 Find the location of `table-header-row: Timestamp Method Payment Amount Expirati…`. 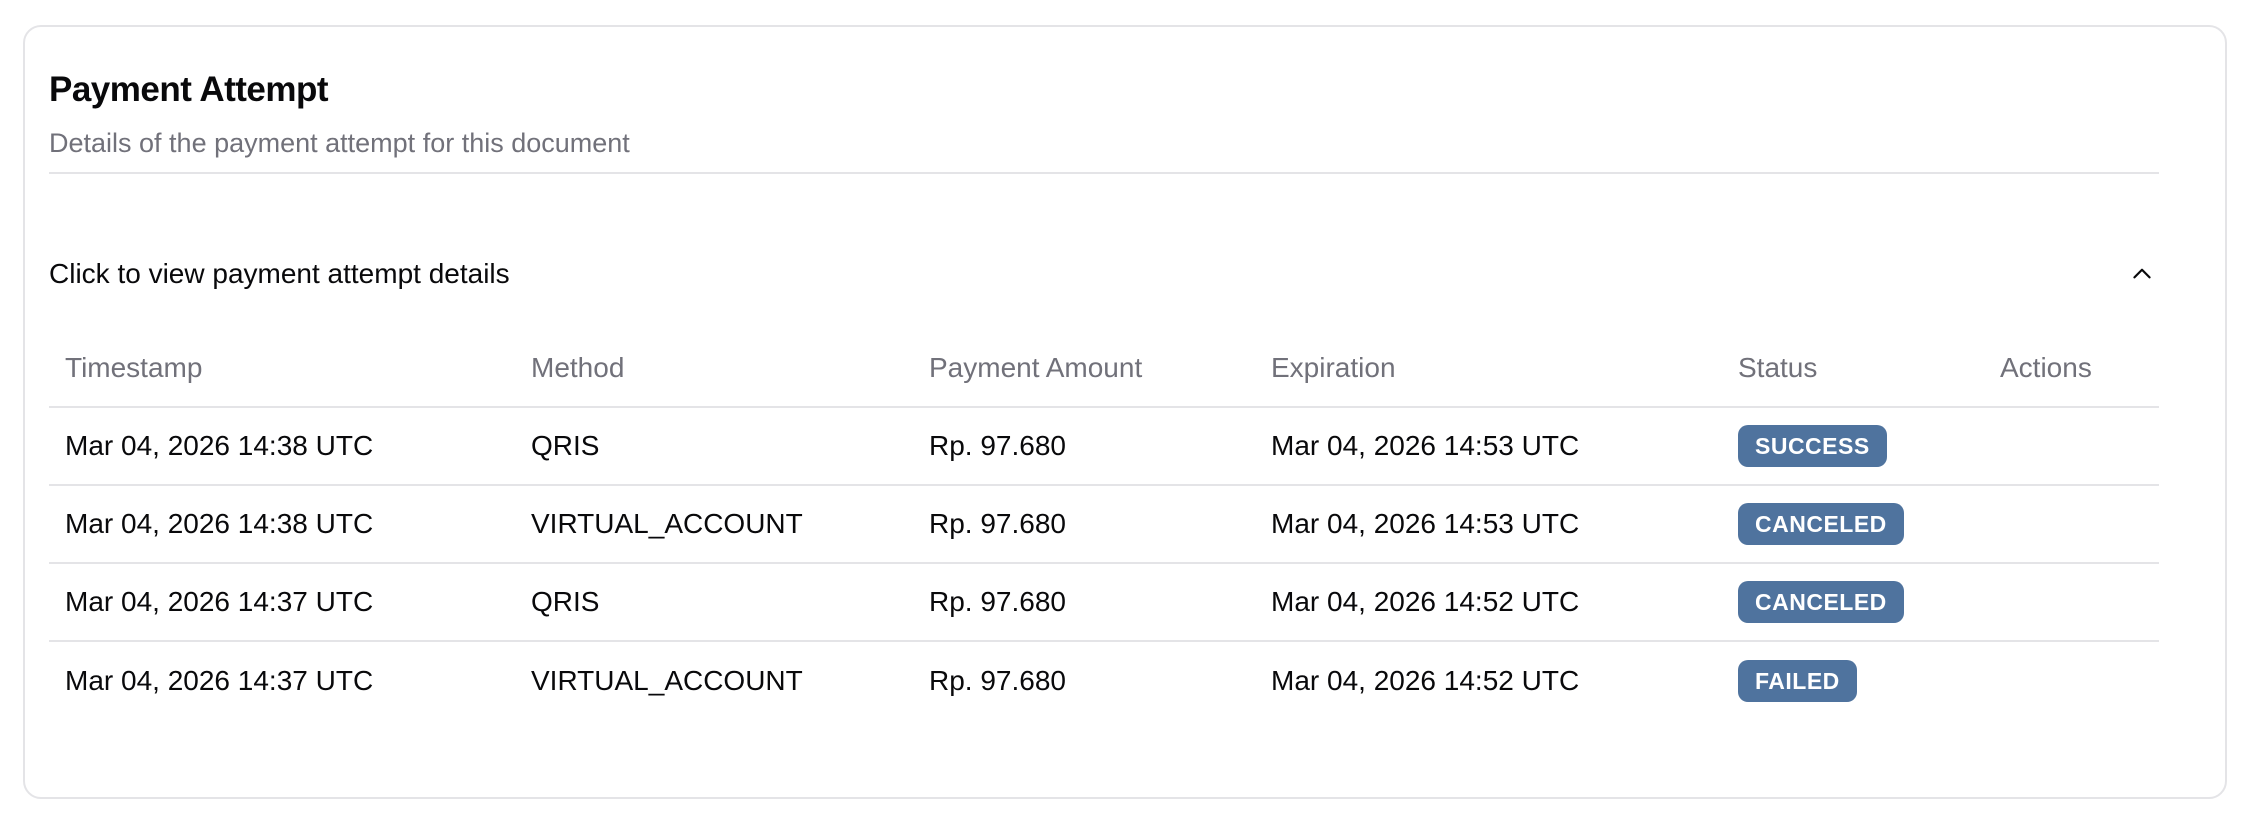

table-header-row: Timestamp Method Payment Amount Expirati… is located at coordinates (1104, 369).